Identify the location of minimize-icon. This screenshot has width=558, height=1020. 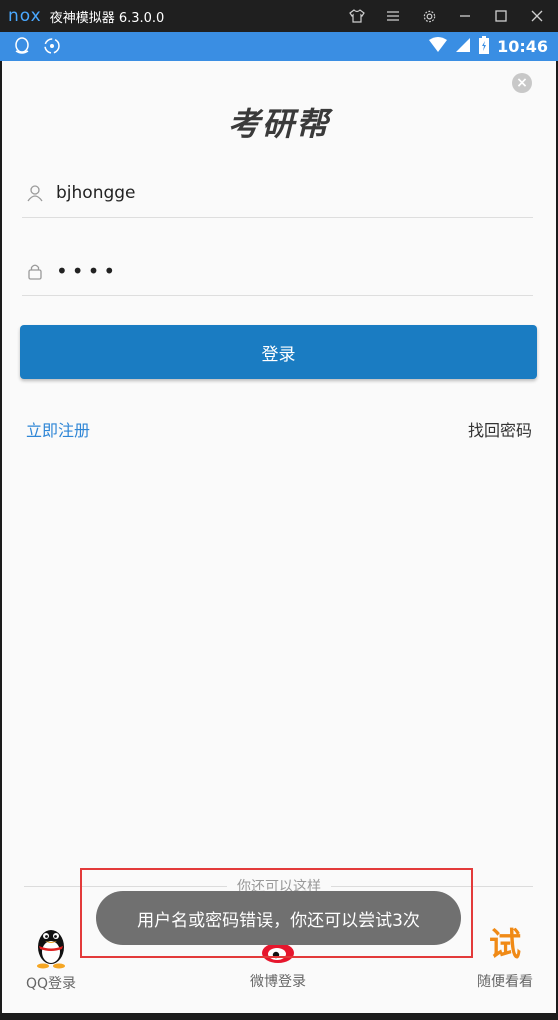
(465, 16).